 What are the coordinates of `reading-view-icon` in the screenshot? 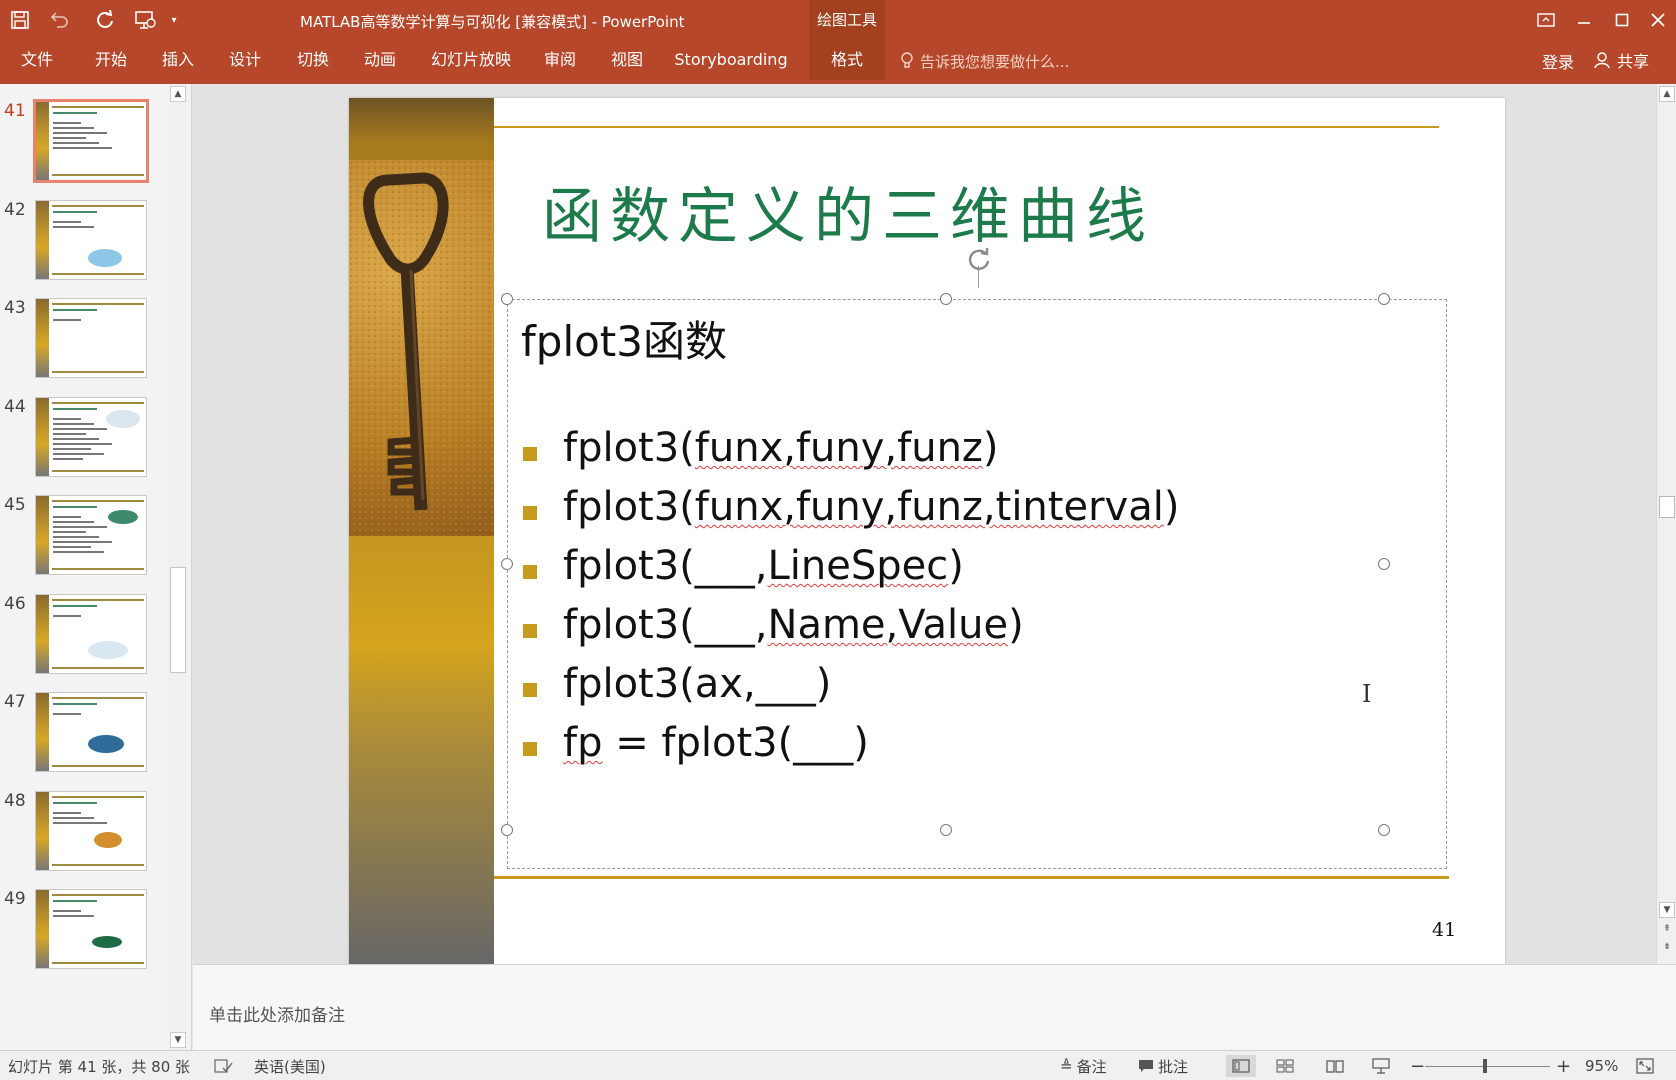 It's located at (1335, 1066).